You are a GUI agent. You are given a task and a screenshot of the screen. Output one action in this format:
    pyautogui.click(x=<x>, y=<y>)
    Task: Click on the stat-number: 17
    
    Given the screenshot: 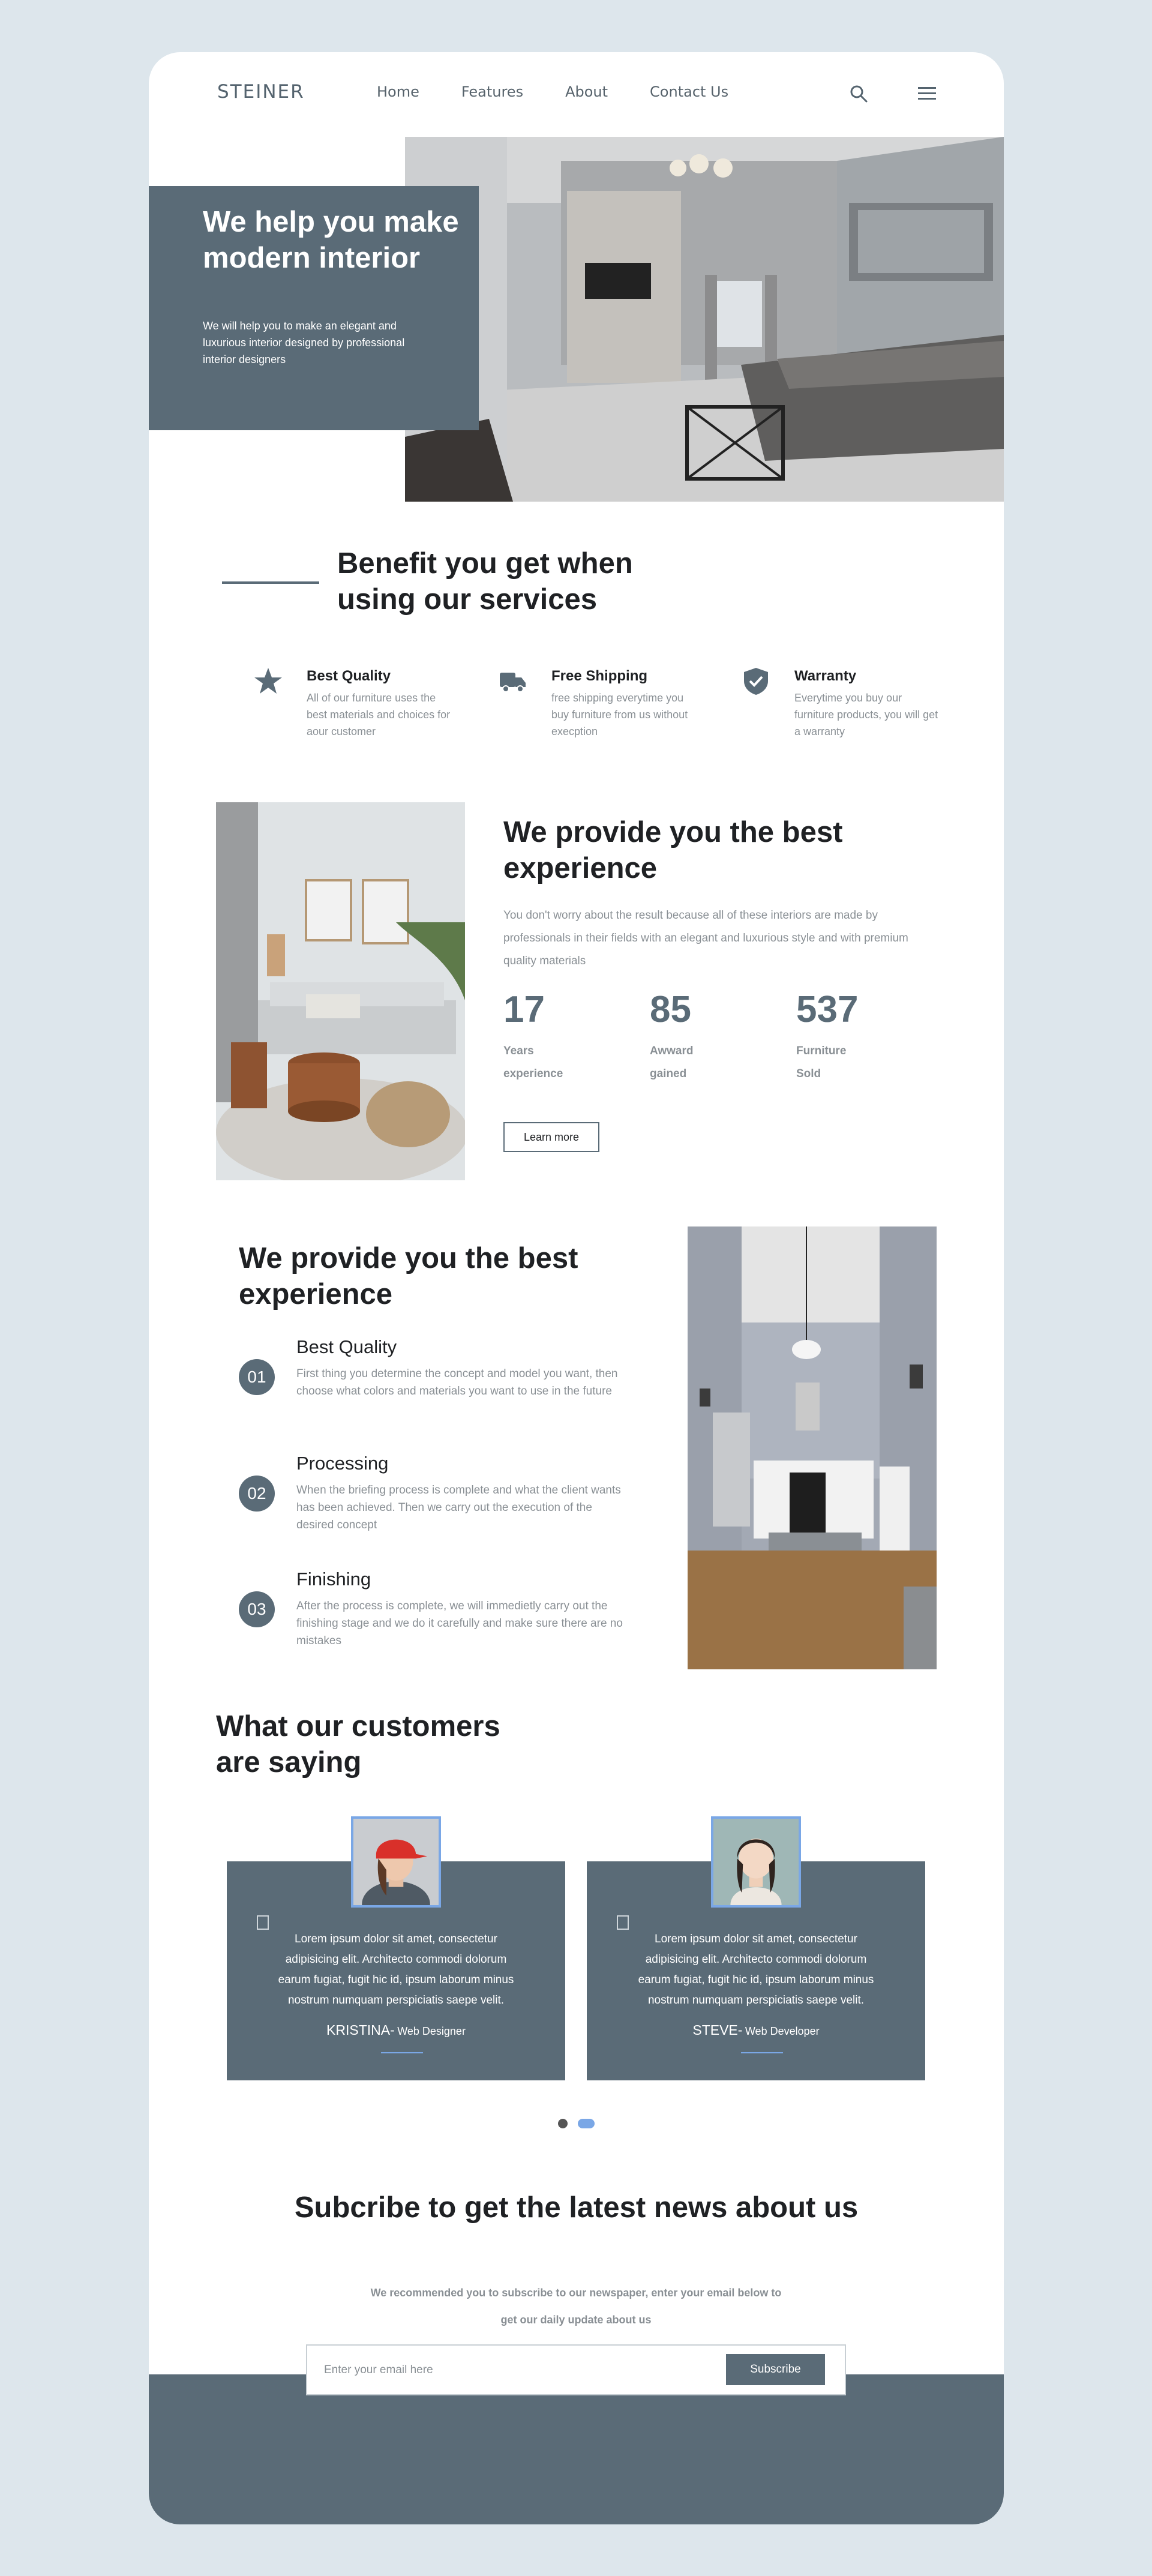 What is the action you would take?
    pyautogui.click(x=524, y=1009)
    